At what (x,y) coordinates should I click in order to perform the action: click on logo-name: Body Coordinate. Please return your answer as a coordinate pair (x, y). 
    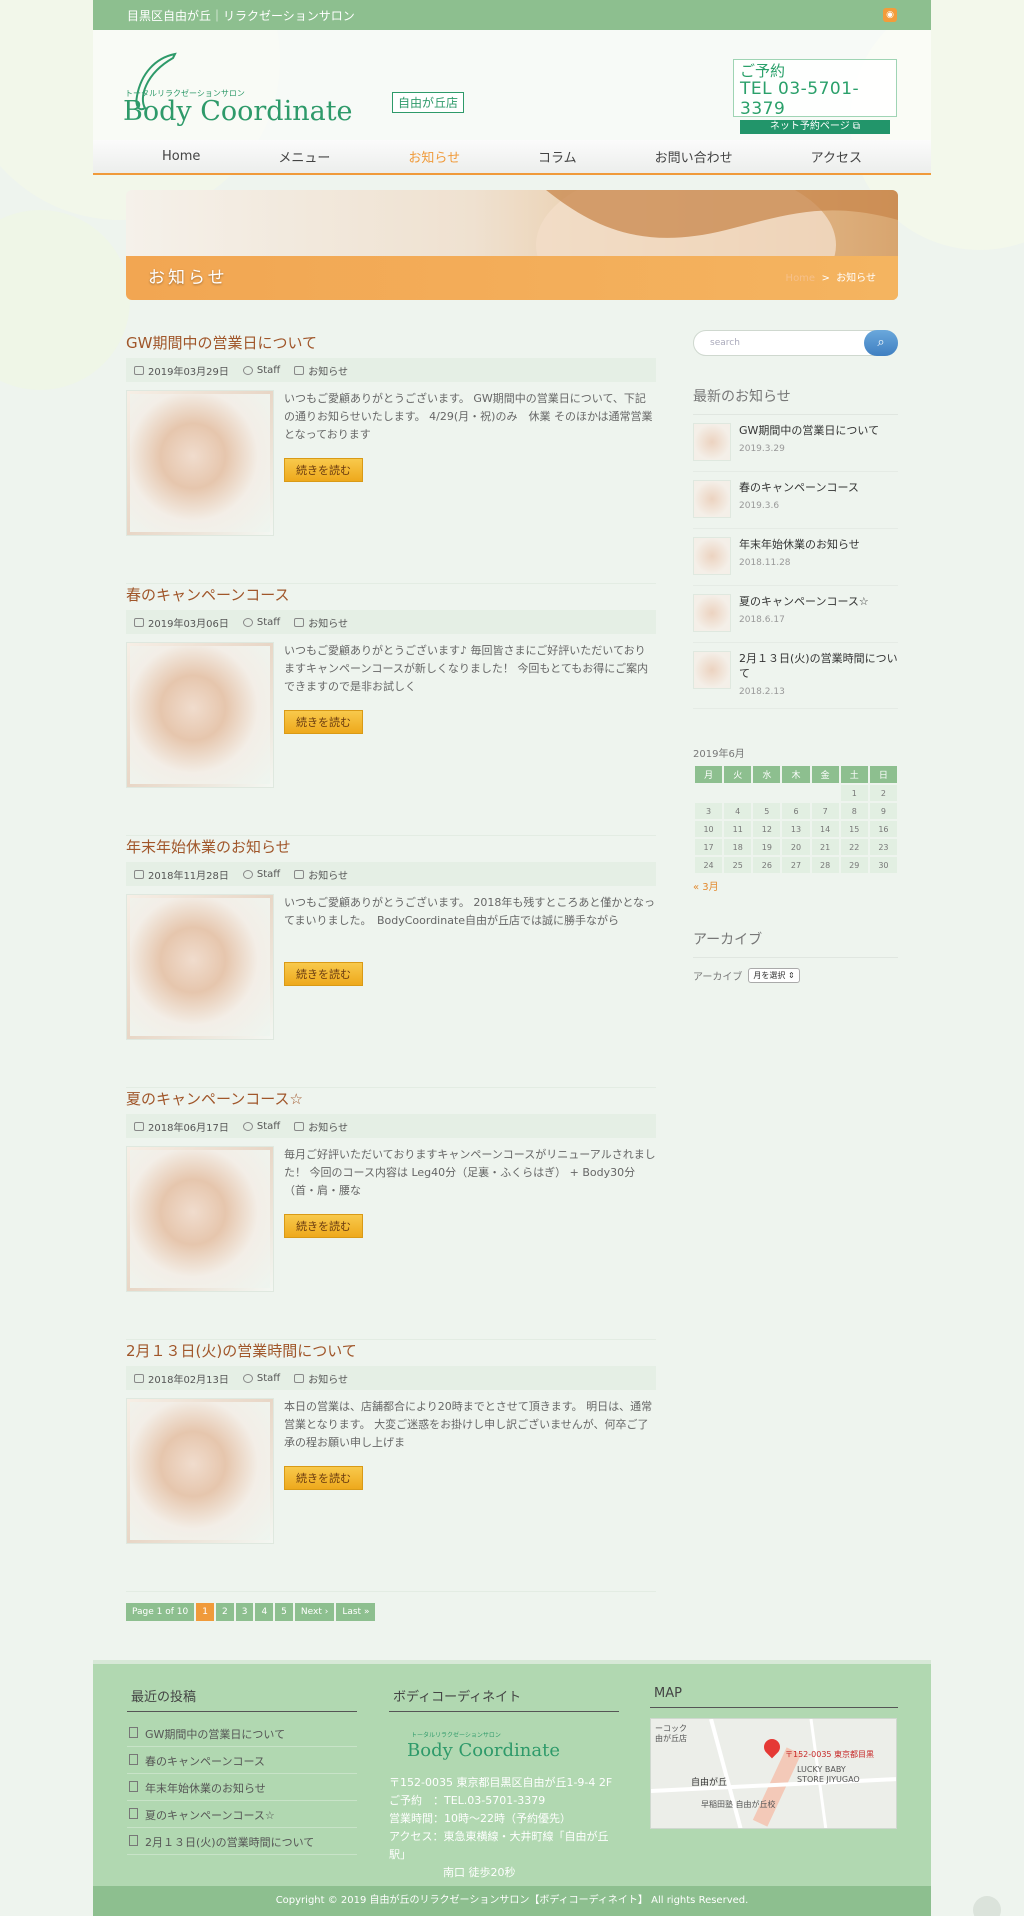
    Looking at the image, I should click on (238, 111).